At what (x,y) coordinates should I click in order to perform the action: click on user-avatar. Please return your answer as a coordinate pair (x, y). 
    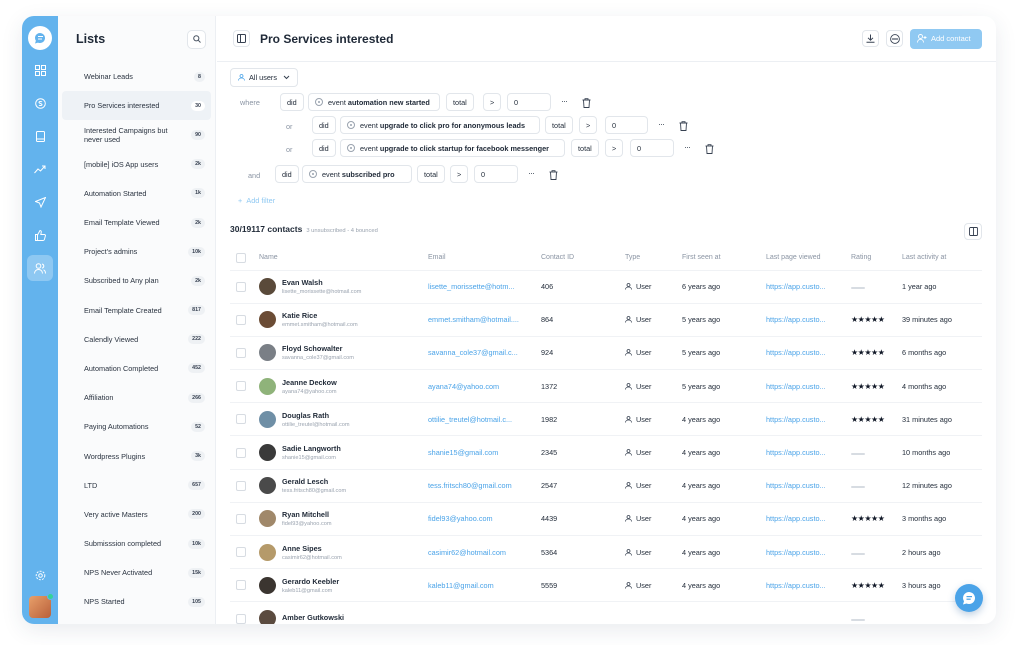
    Looking at the image, I should click on (41, 605).